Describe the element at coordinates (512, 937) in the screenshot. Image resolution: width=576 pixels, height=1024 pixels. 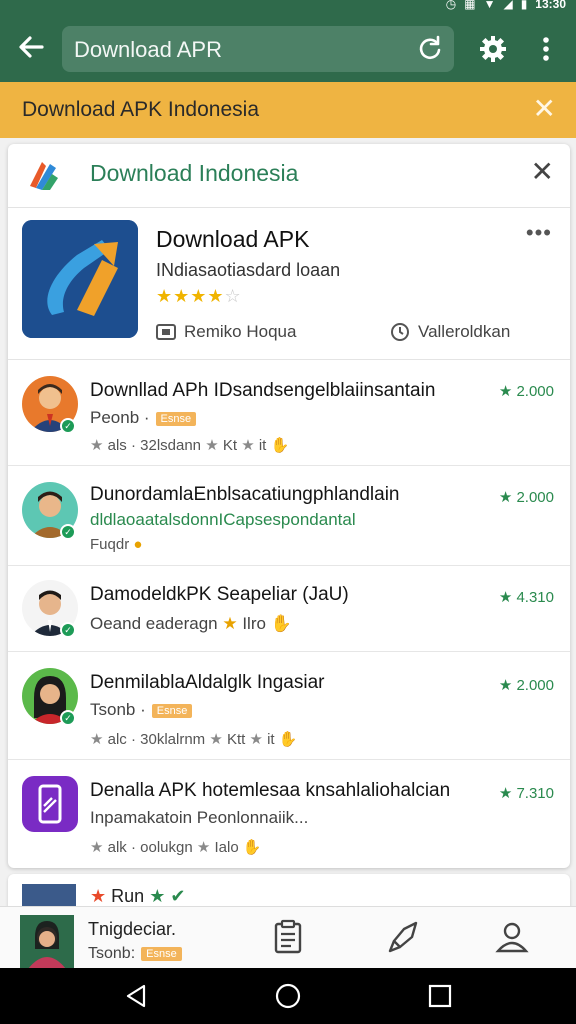
I see `profile-person-icon` at that location.